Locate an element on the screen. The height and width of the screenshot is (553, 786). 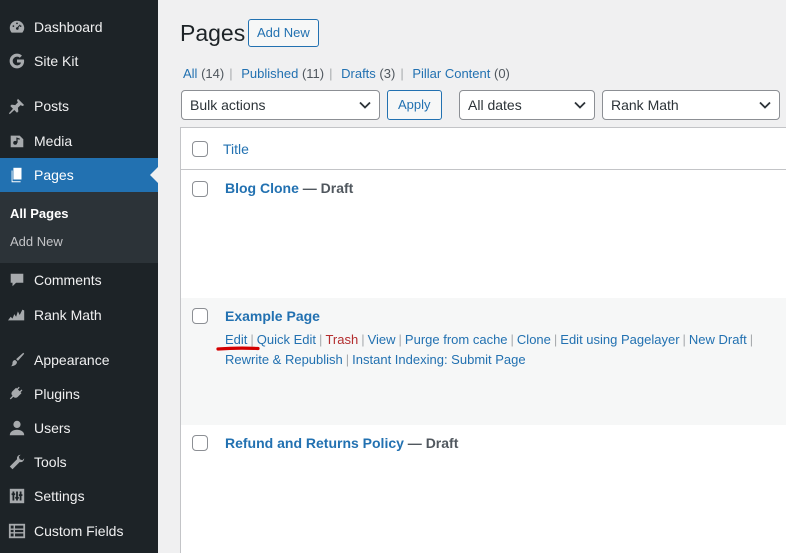
action-purge-cache: Purge from cache is located at coordinates (456, 339).